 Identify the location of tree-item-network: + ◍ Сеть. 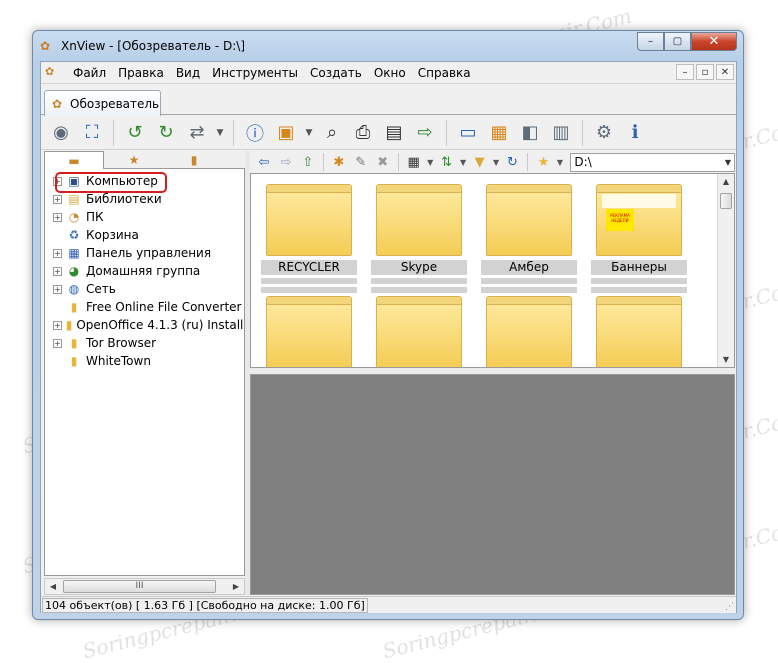
(144, 289).